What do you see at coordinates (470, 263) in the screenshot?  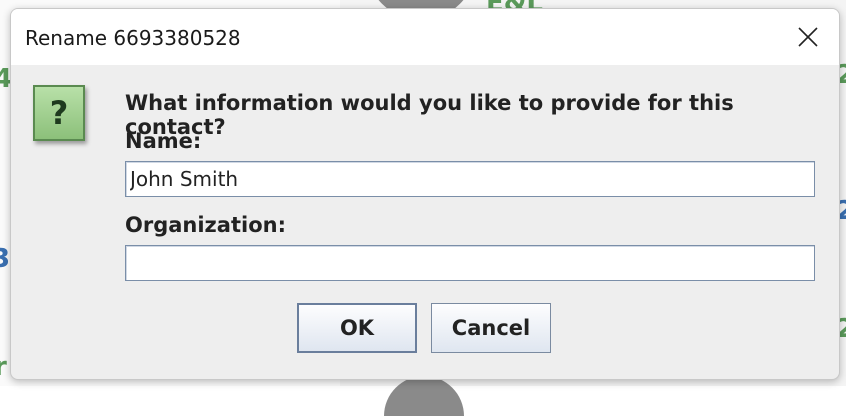 I see `organization-input` at bounding box center [470, 263].